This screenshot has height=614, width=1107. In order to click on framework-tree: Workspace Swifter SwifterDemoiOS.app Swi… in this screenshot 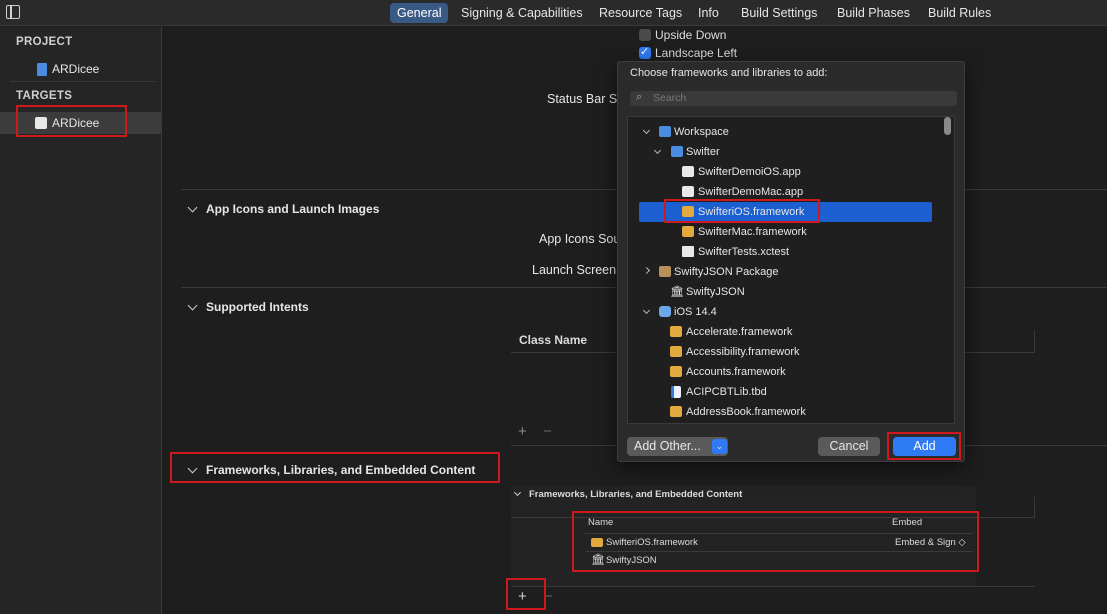, I will do `click(791, 270)`.